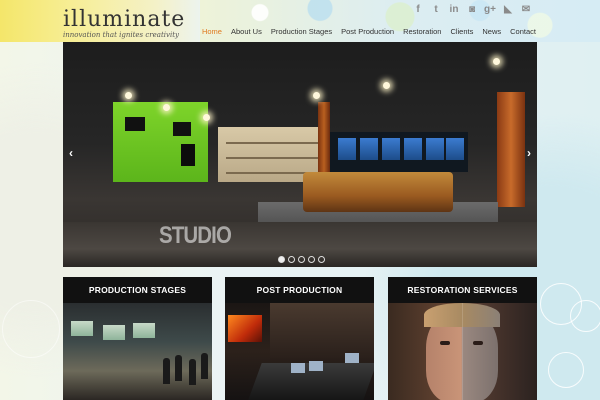  What do you see at coordinates (529, 153) in the screenshot?
I see `slider-next-arrow: ›` at bounding box center [529, 153].